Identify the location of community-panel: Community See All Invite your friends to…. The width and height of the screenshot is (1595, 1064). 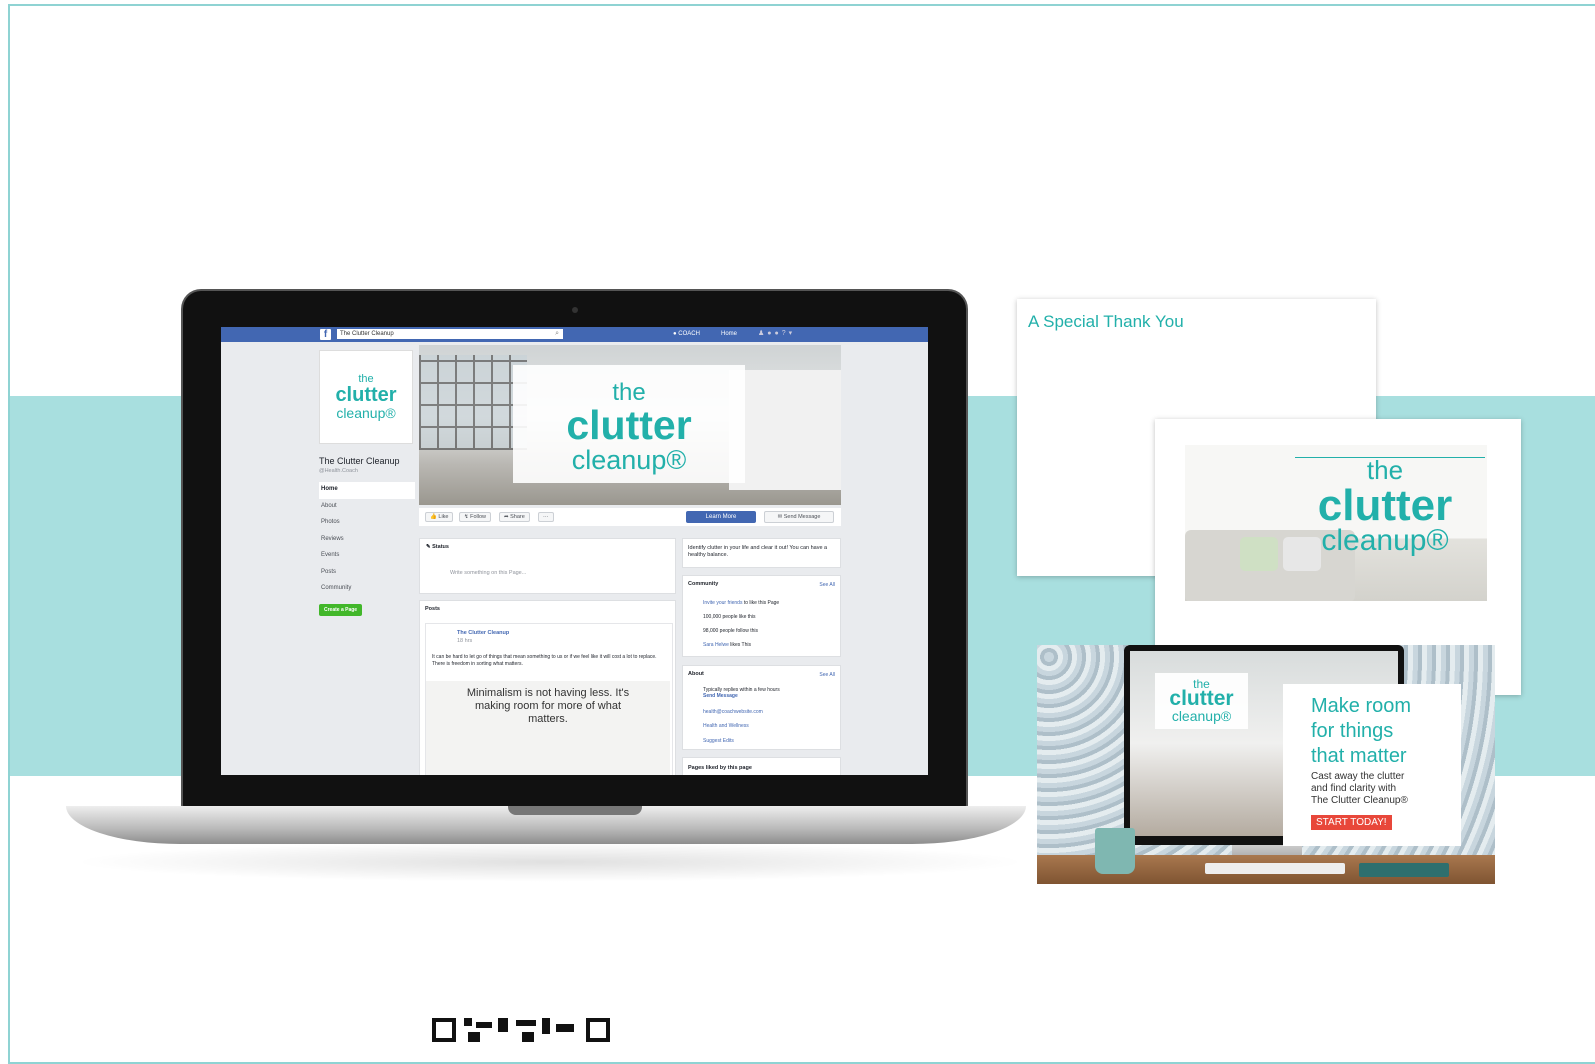
(761, 616).